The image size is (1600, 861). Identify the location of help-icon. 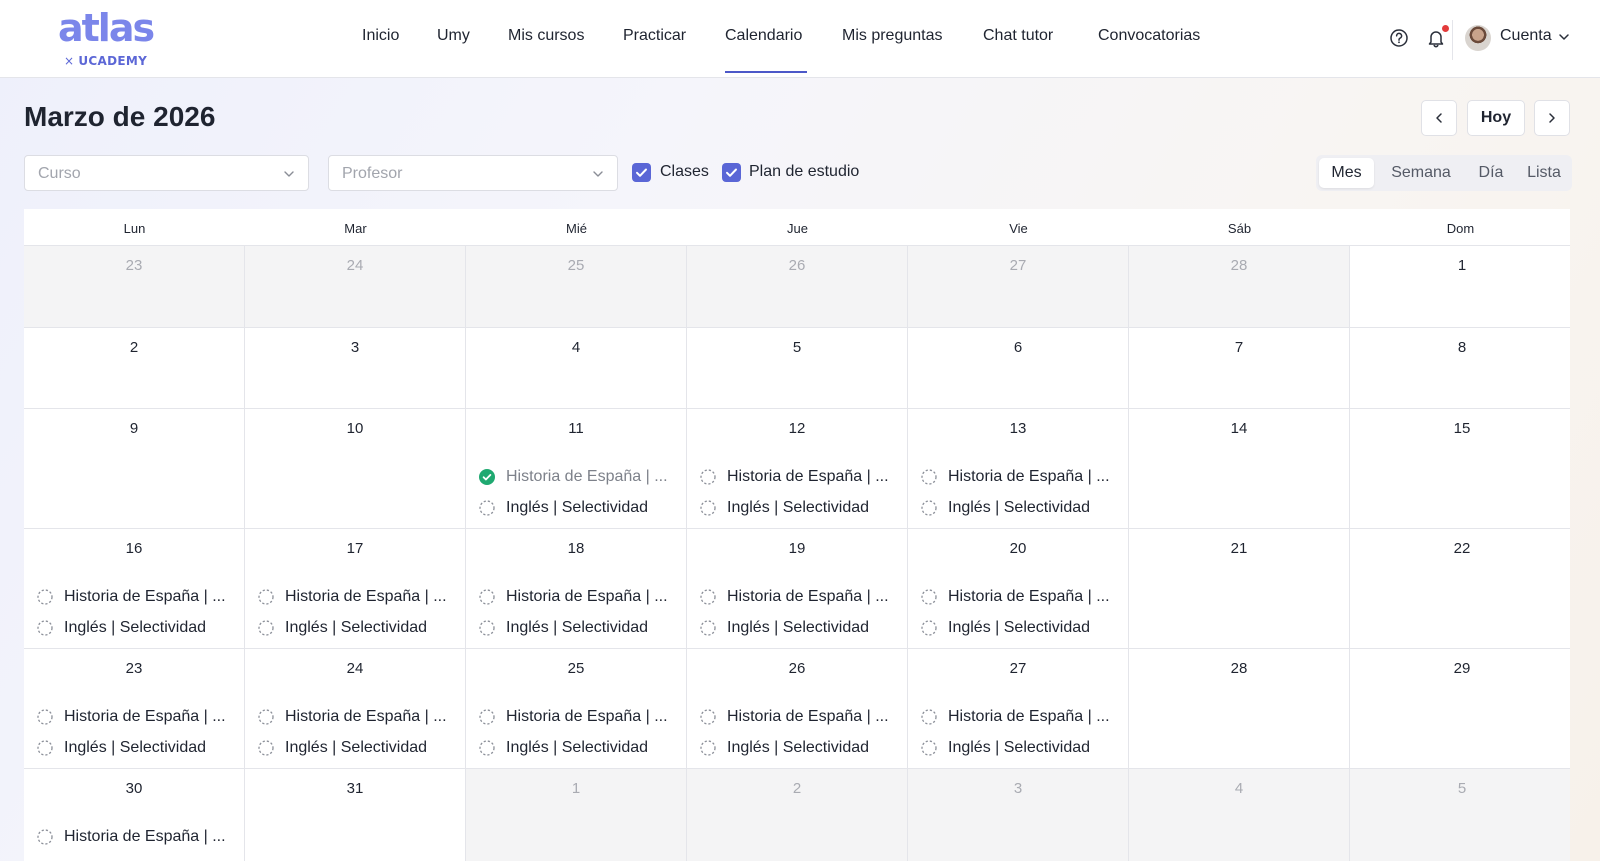
(1399, 38).